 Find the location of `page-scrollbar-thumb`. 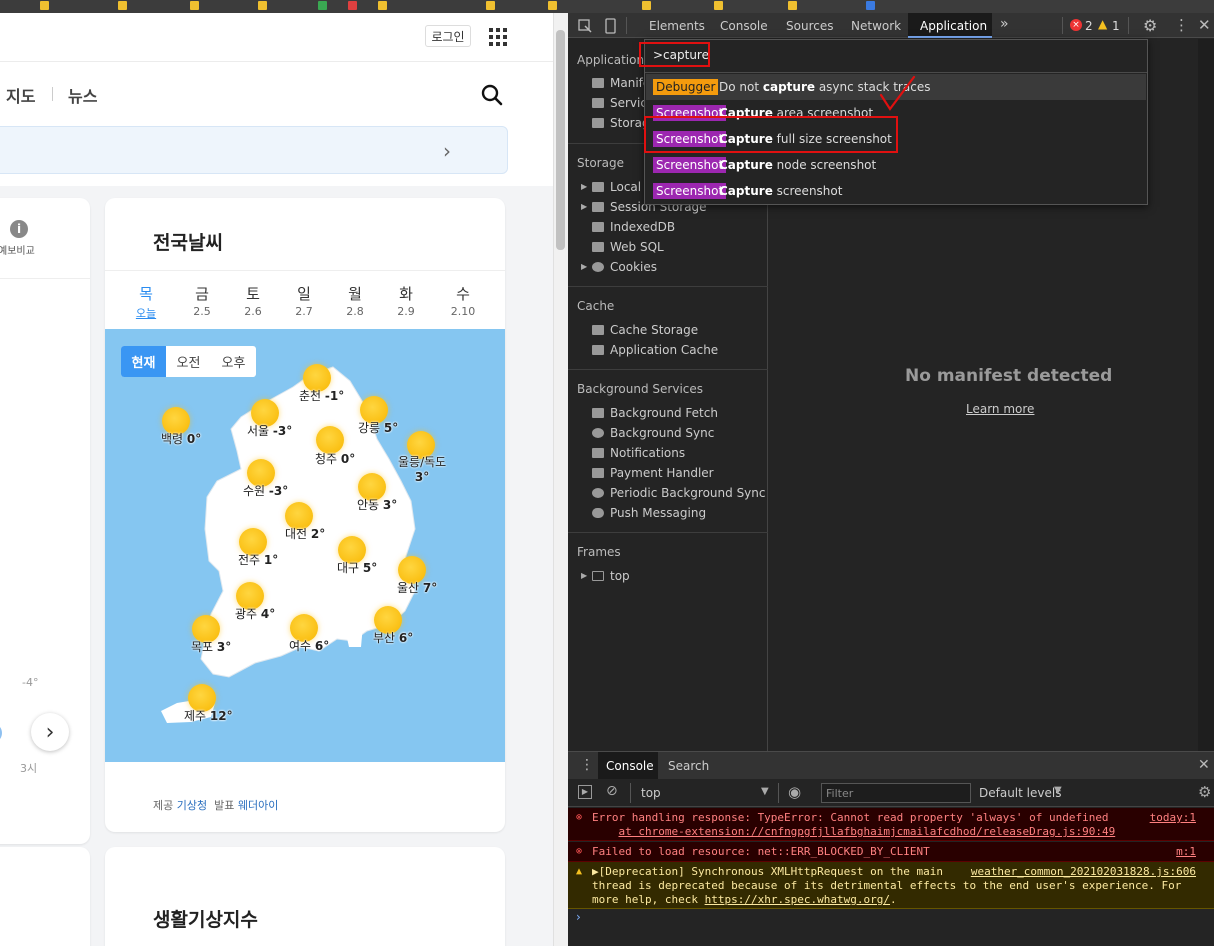

page-scrollbar-thumb is located at coordinates (560, 140).